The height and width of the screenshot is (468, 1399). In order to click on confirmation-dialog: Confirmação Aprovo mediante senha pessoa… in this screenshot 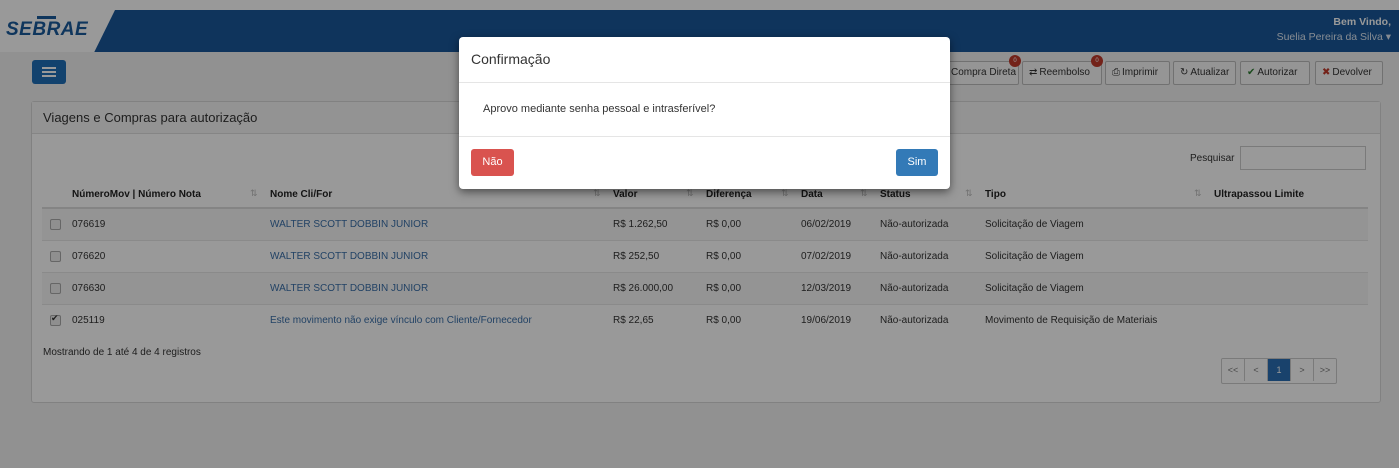, I will do `click(704, 113)`.